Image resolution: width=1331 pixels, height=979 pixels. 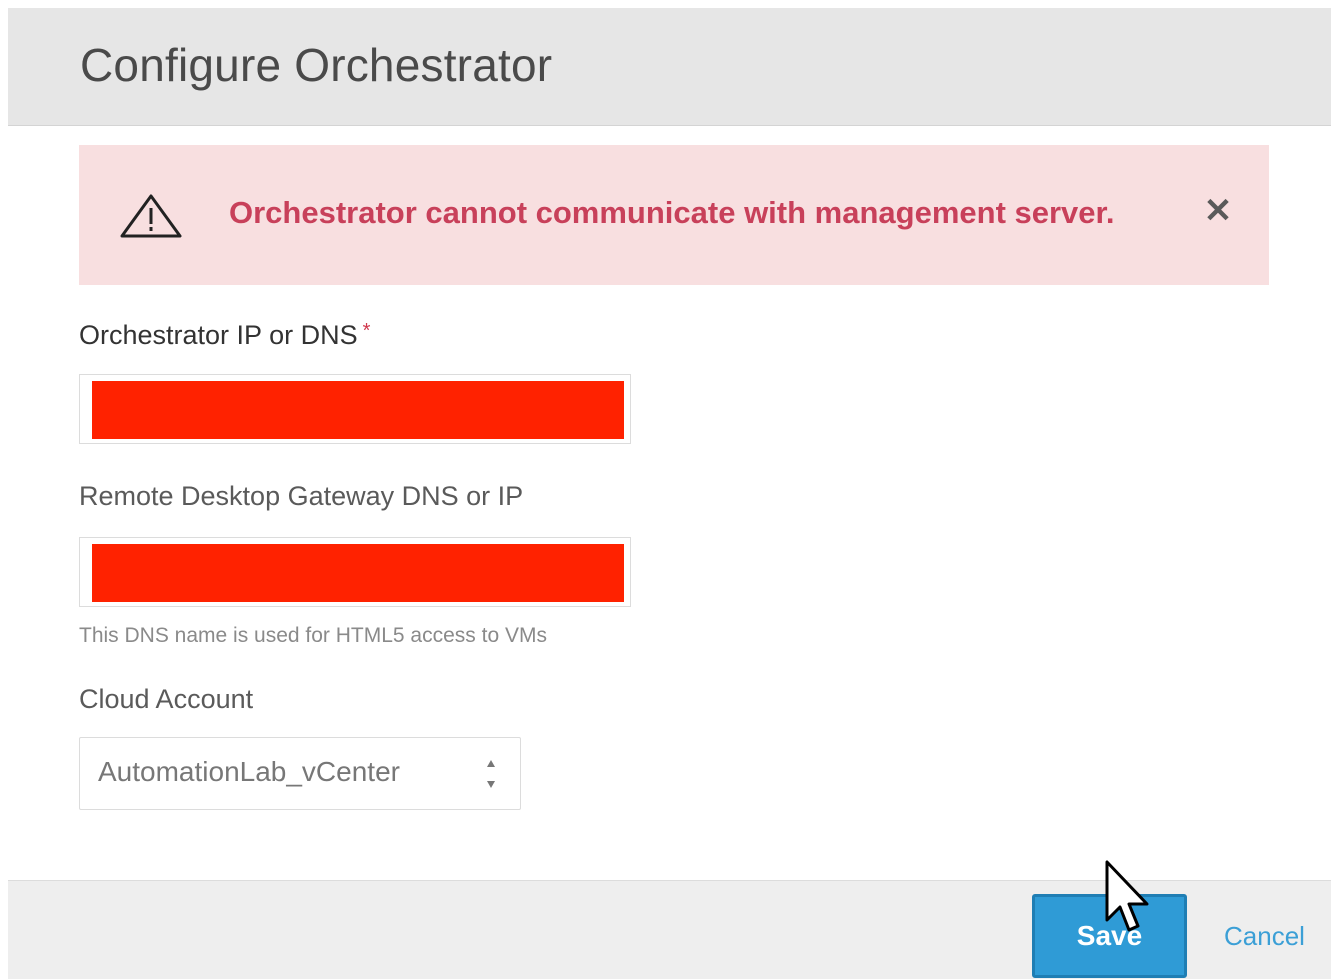 What do you see at coordinates (316, 65) in the screenshot?
I see `dialog-title: Configure Orchestrator` at bounding box center [316, 65].